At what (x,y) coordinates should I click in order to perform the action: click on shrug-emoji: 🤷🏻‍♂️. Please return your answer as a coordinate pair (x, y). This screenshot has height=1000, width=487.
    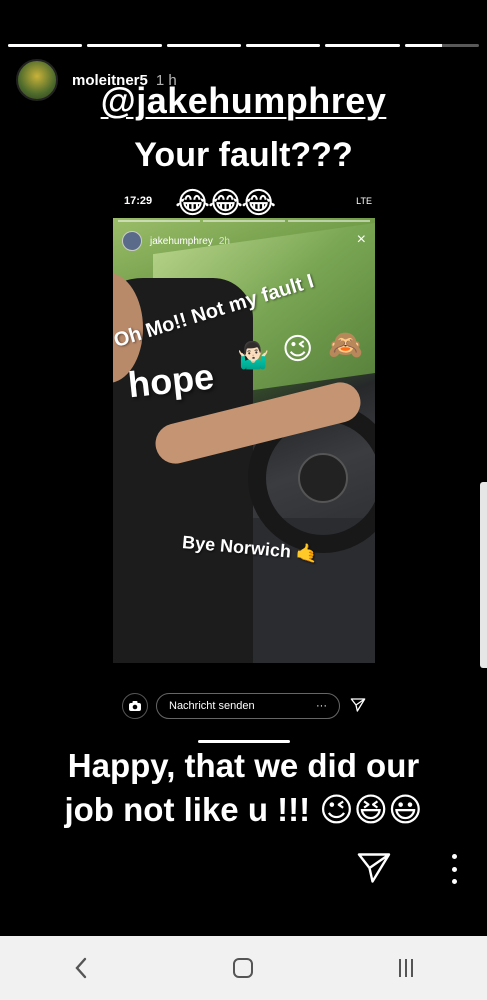
    Looking at the image, I should click on (253, 355).